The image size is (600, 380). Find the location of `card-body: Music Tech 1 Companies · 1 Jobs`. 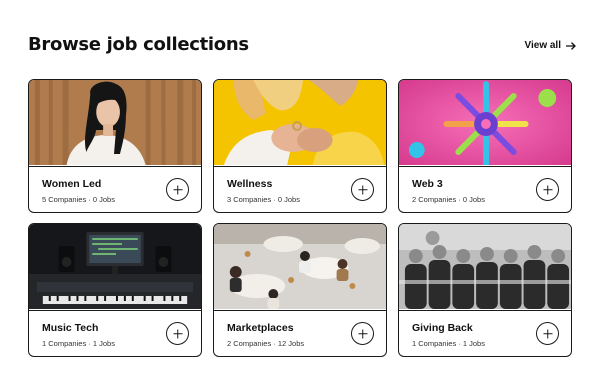

card-body: Music Tech 1 Companies · 1 Jobs is located at coordinates (115, 333).